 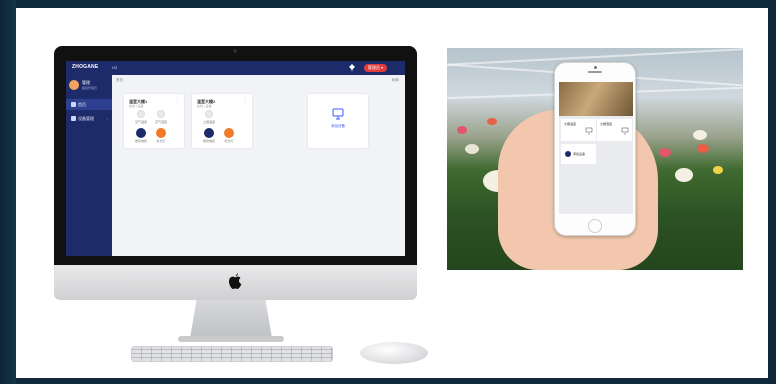 I want to click on device-card: 温室大棚2 在线 | 设备 ⋮ 土壤温度 卷帘电机 补光灯, so click(x=222, y=121).